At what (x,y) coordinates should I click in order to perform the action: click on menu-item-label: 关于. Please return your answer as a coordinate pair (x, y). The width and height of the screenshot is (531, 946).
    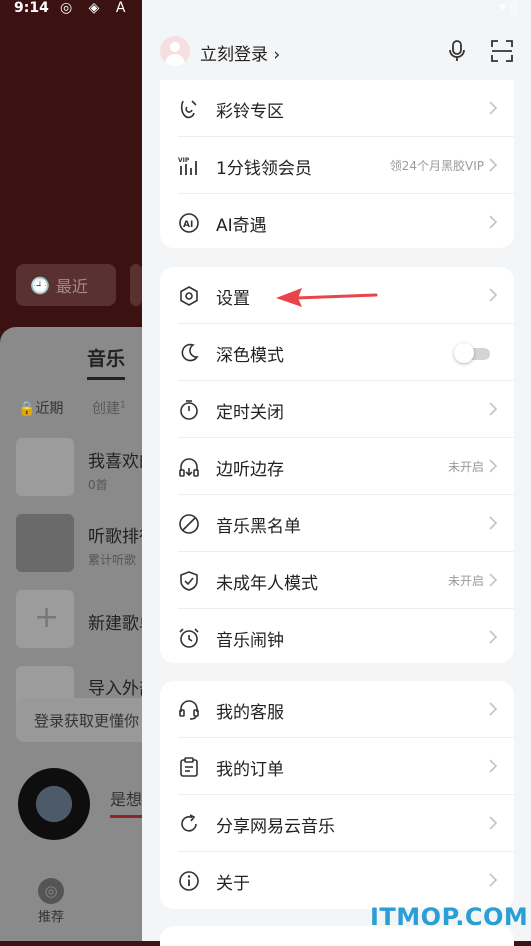
    Looking at the image, I should click on (233, 884).